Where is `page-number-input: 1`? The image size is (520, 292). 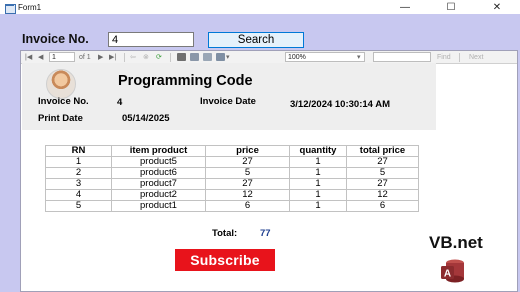
page-number-input: 1 is located at coordinates (62, 57).